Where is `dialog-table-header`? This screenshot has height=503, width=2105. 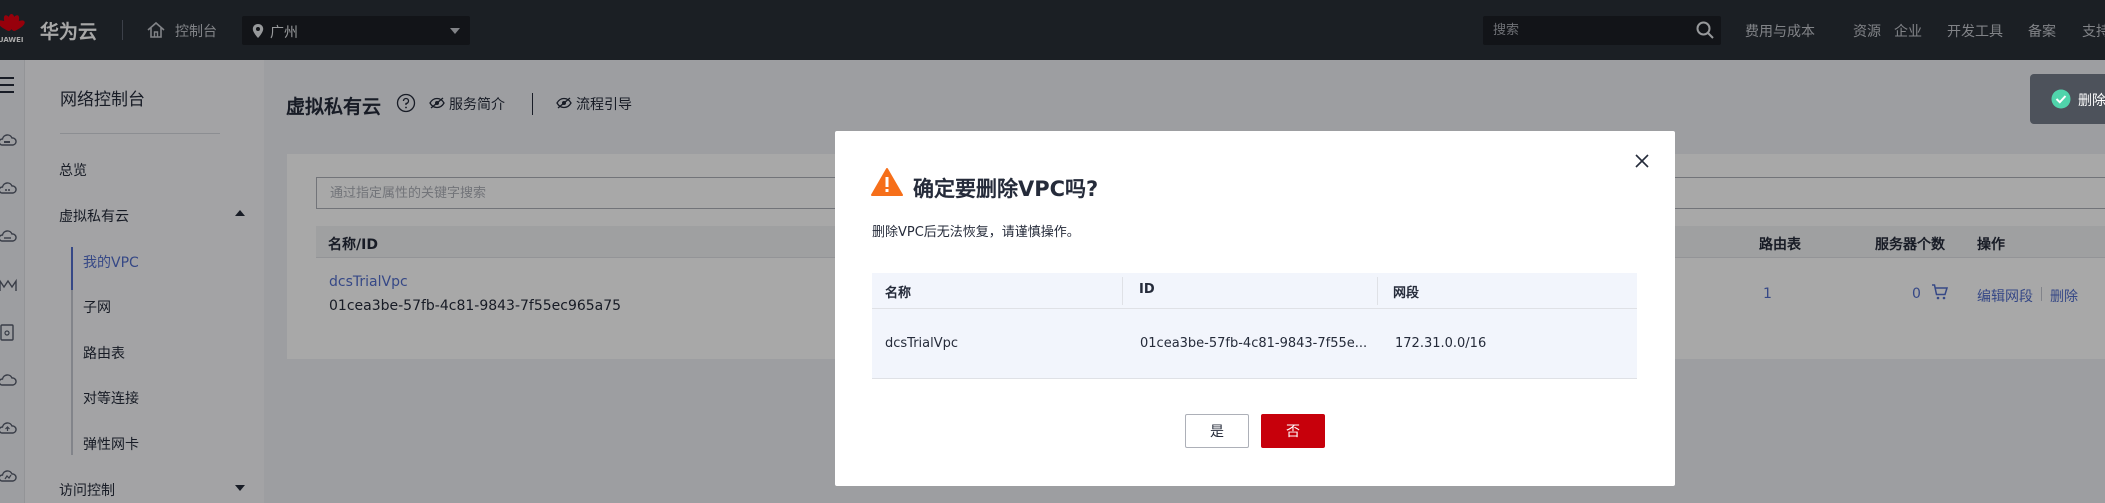
dialog-table-header is located at coordinates (1254, 291).